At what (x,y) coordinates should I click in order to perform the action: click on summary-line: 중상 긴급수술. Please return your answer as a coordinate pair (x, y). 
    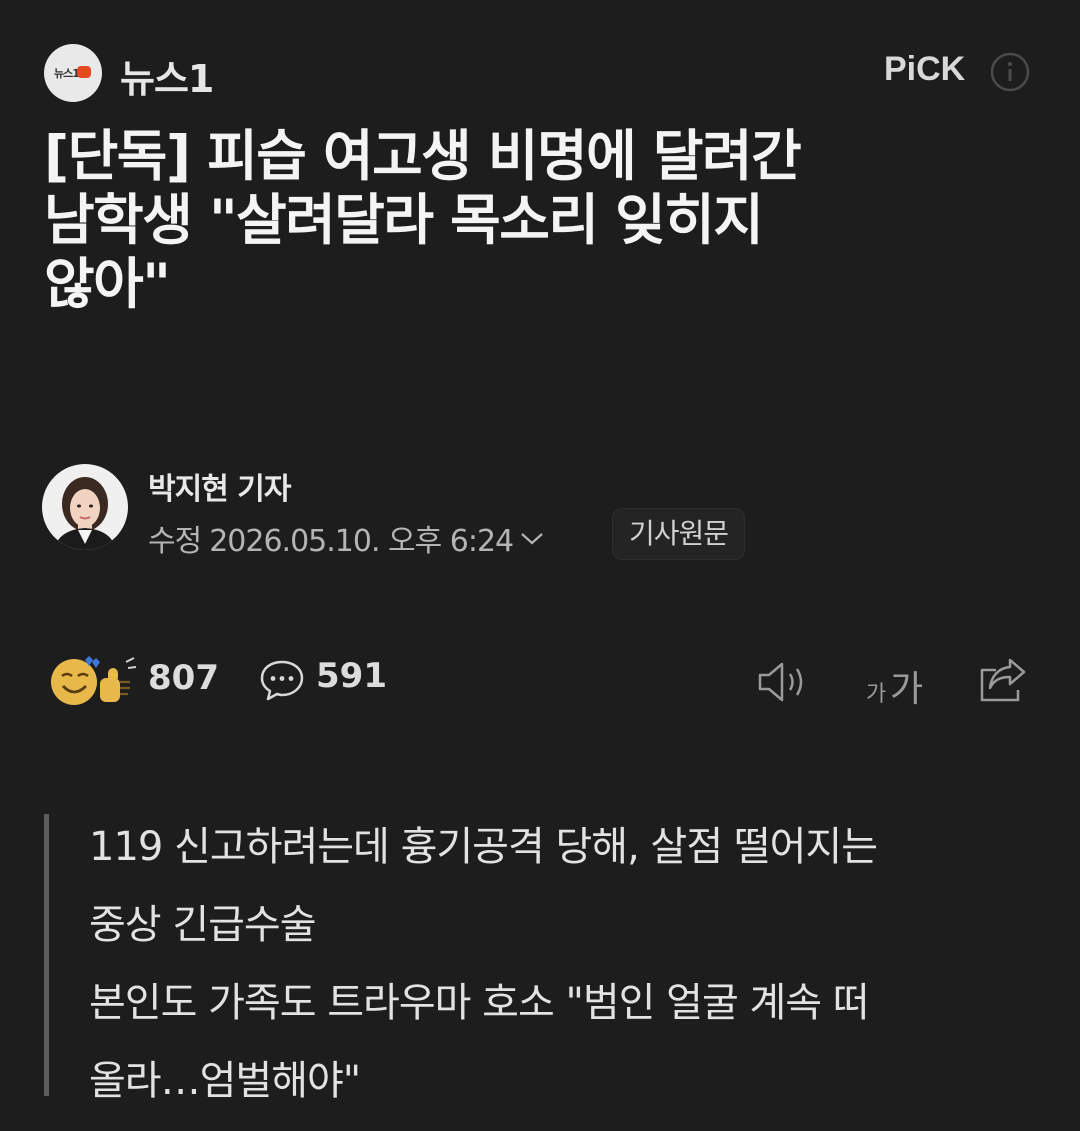
    Looking at the image, I should click on (203, 925).